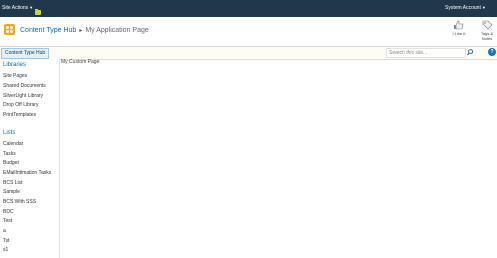  Describe the element at coordinates (25, 53) in the screenshot. I see `tab-content-type-hub: Content Type Hub` at that location.